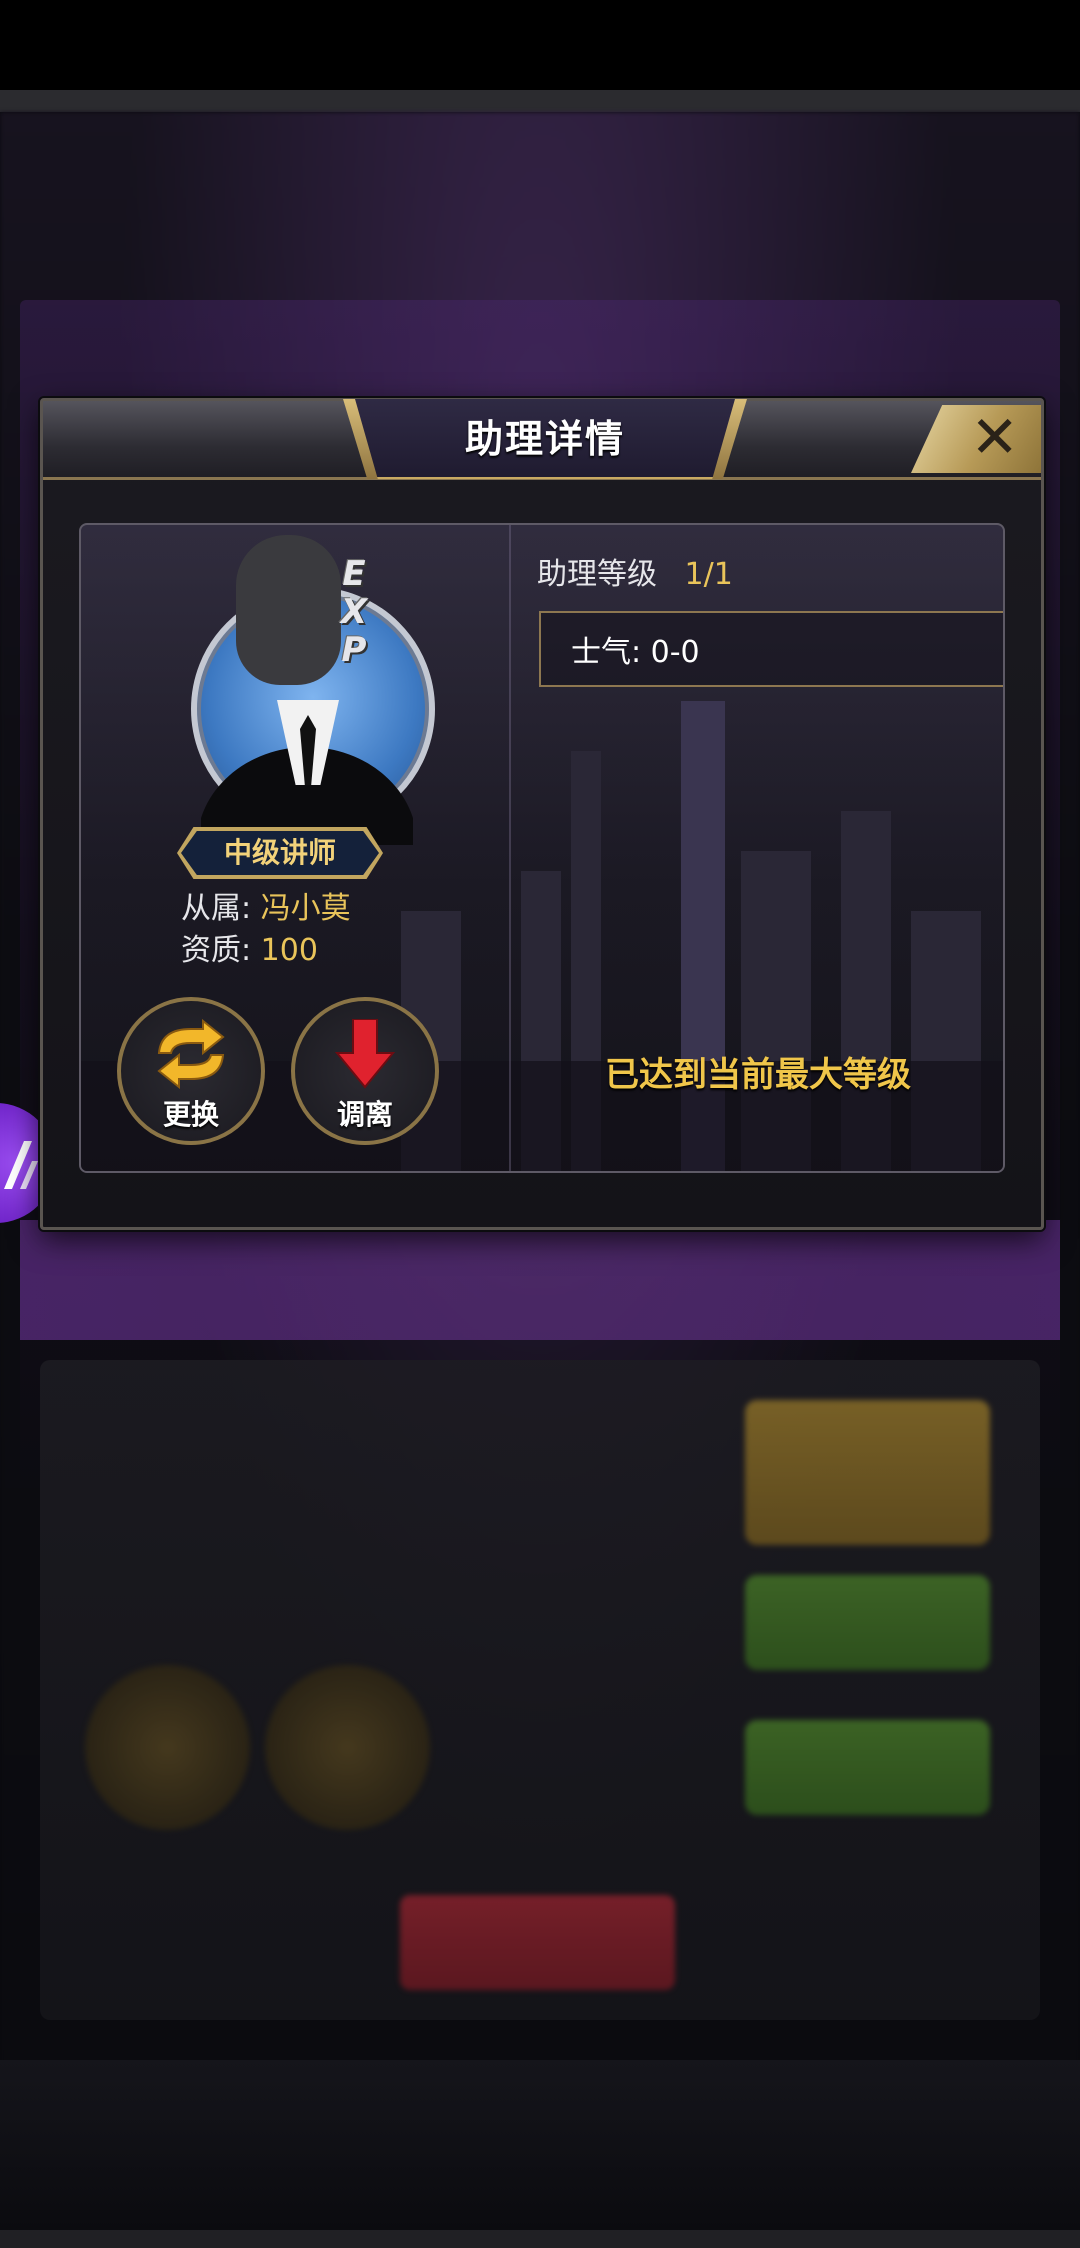 The height and width of the screenshot is (2248, 1080). I want to click on level-row: 助理等级 1/1, so click(635, 571).